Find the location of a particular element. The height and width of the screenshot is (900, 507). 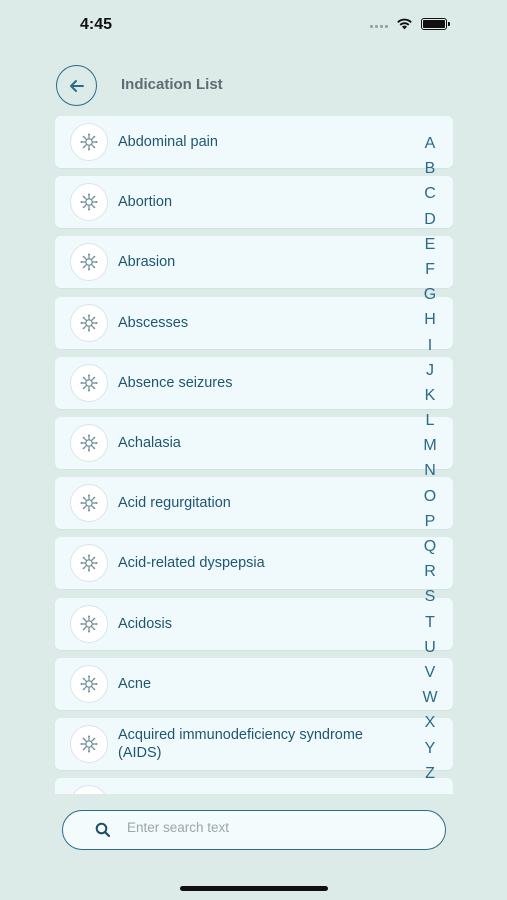

battery-icon is located at coordinates (435, 24).